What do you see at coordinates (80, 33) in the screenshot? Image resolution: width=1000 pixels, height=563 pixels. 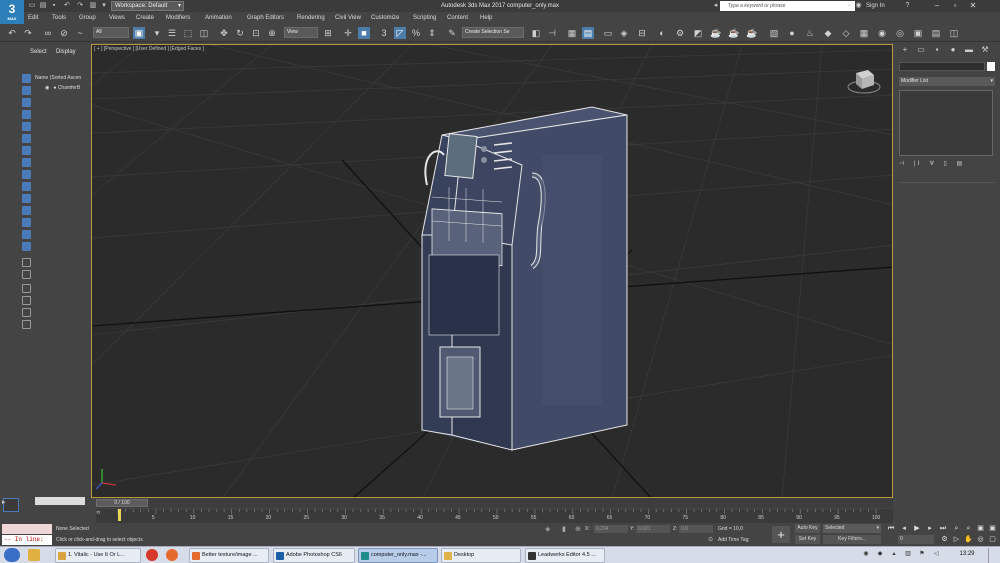 I see `bind-spacewarp-icon: ~` at bounding box center [80, 33].